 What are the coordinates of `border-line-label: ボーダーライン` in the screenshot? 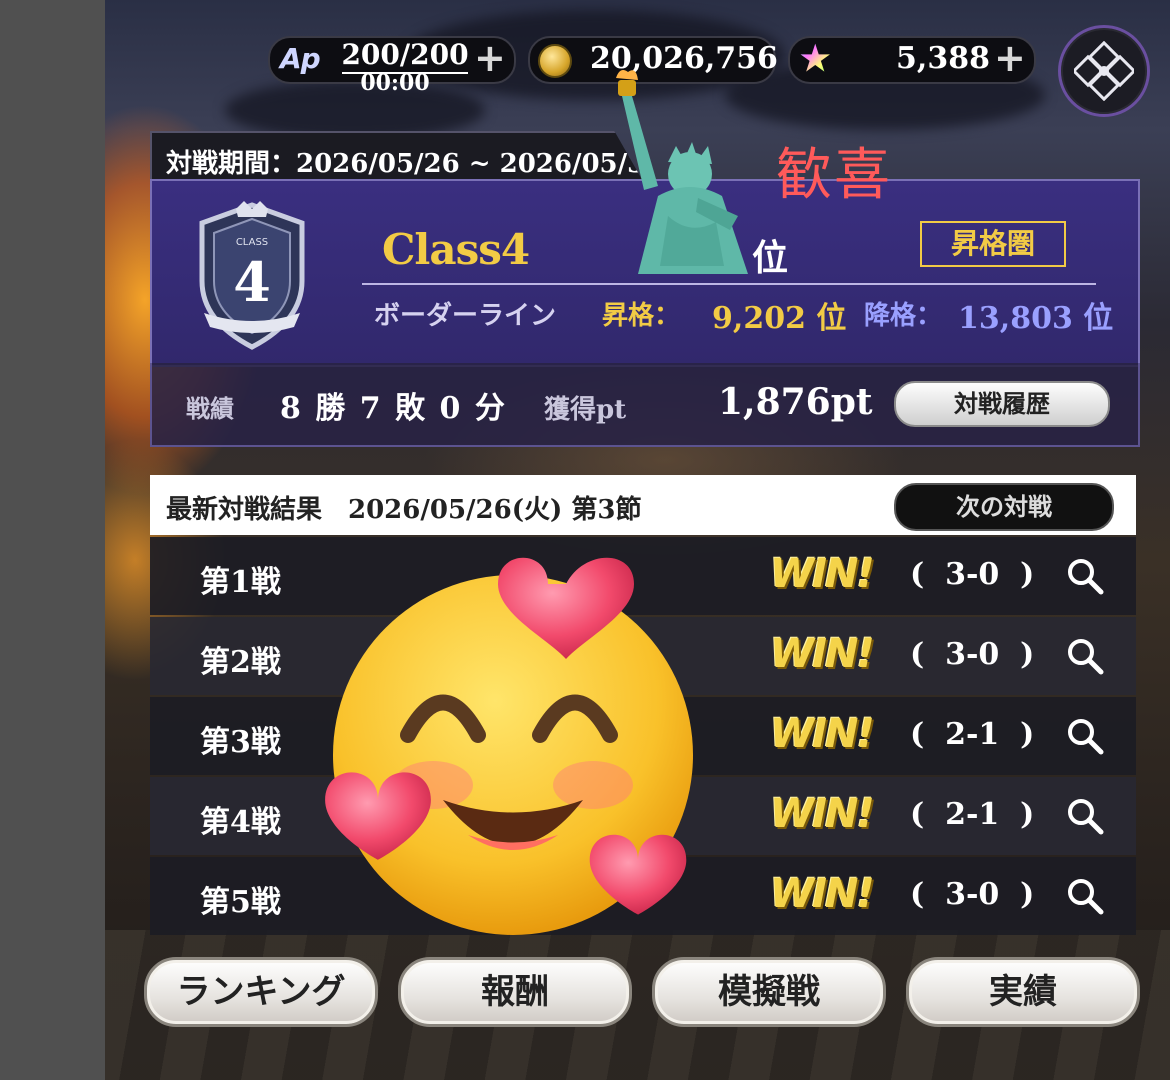 It's located at (465, 316).